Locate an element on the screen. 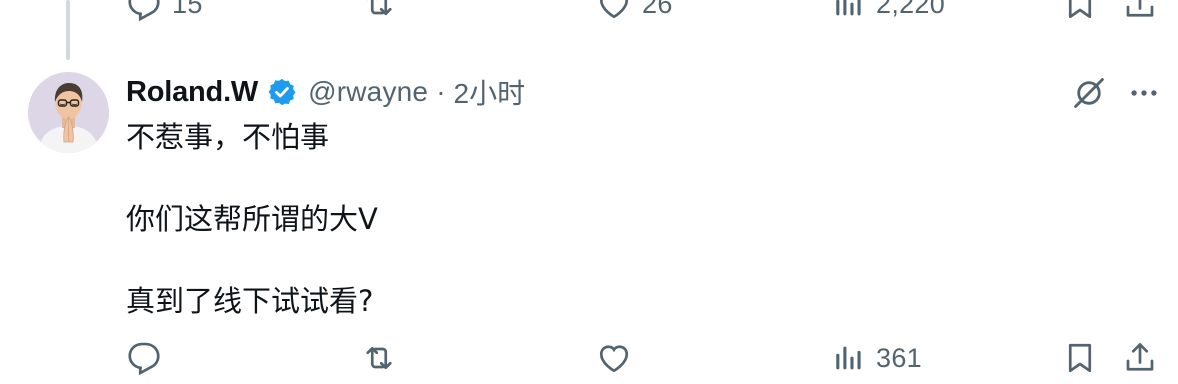 This screenshot has width=1178, height=384. avatar is located at coordinates (68, 112).